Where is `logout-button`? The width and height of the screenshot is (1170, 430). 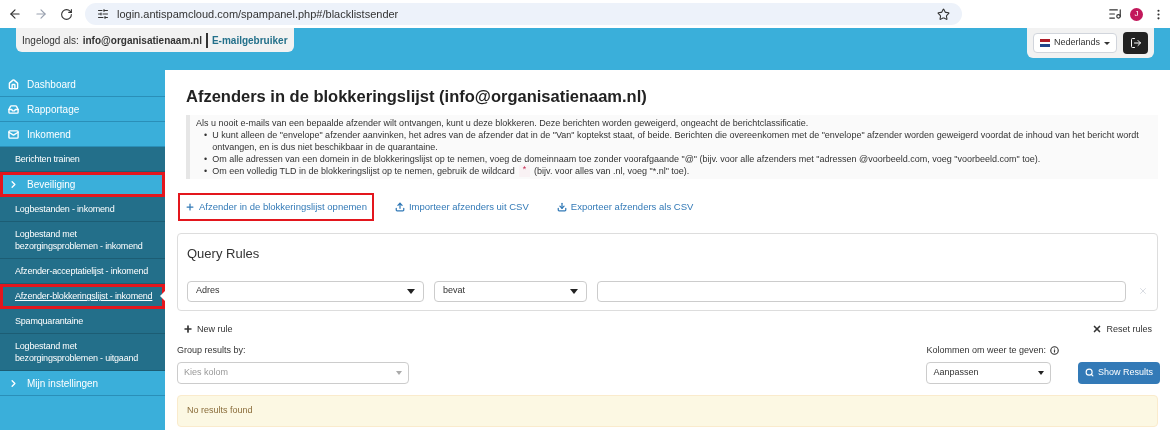
logout-button is located at coordinates (1135, 43).